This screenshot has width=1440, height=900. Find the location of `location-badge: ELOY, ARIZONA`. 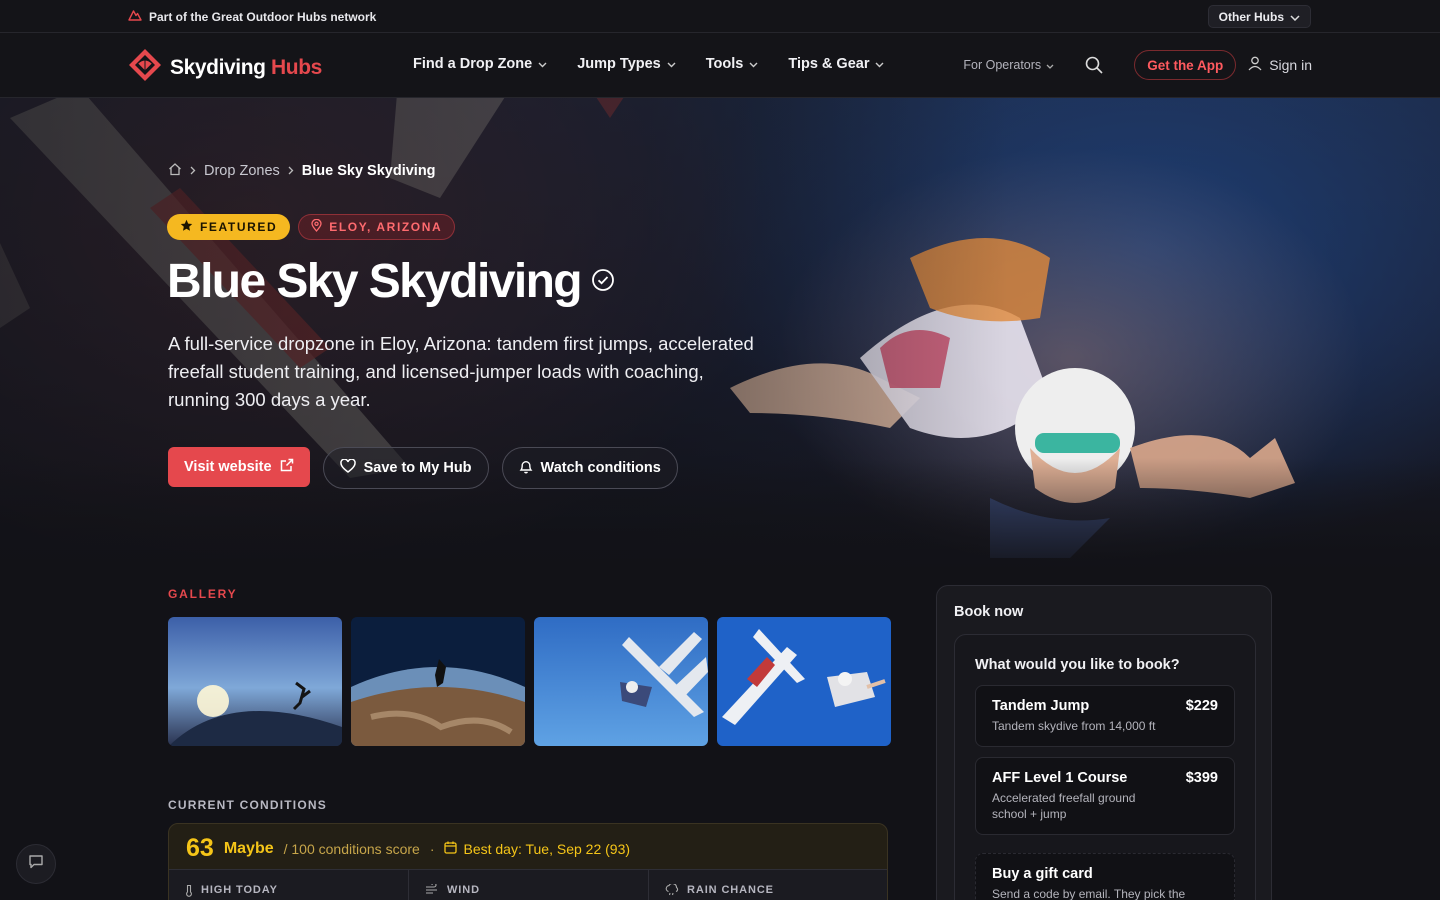

location-badge: ELOY, ARIZONA is located at coordinates (377, 227).